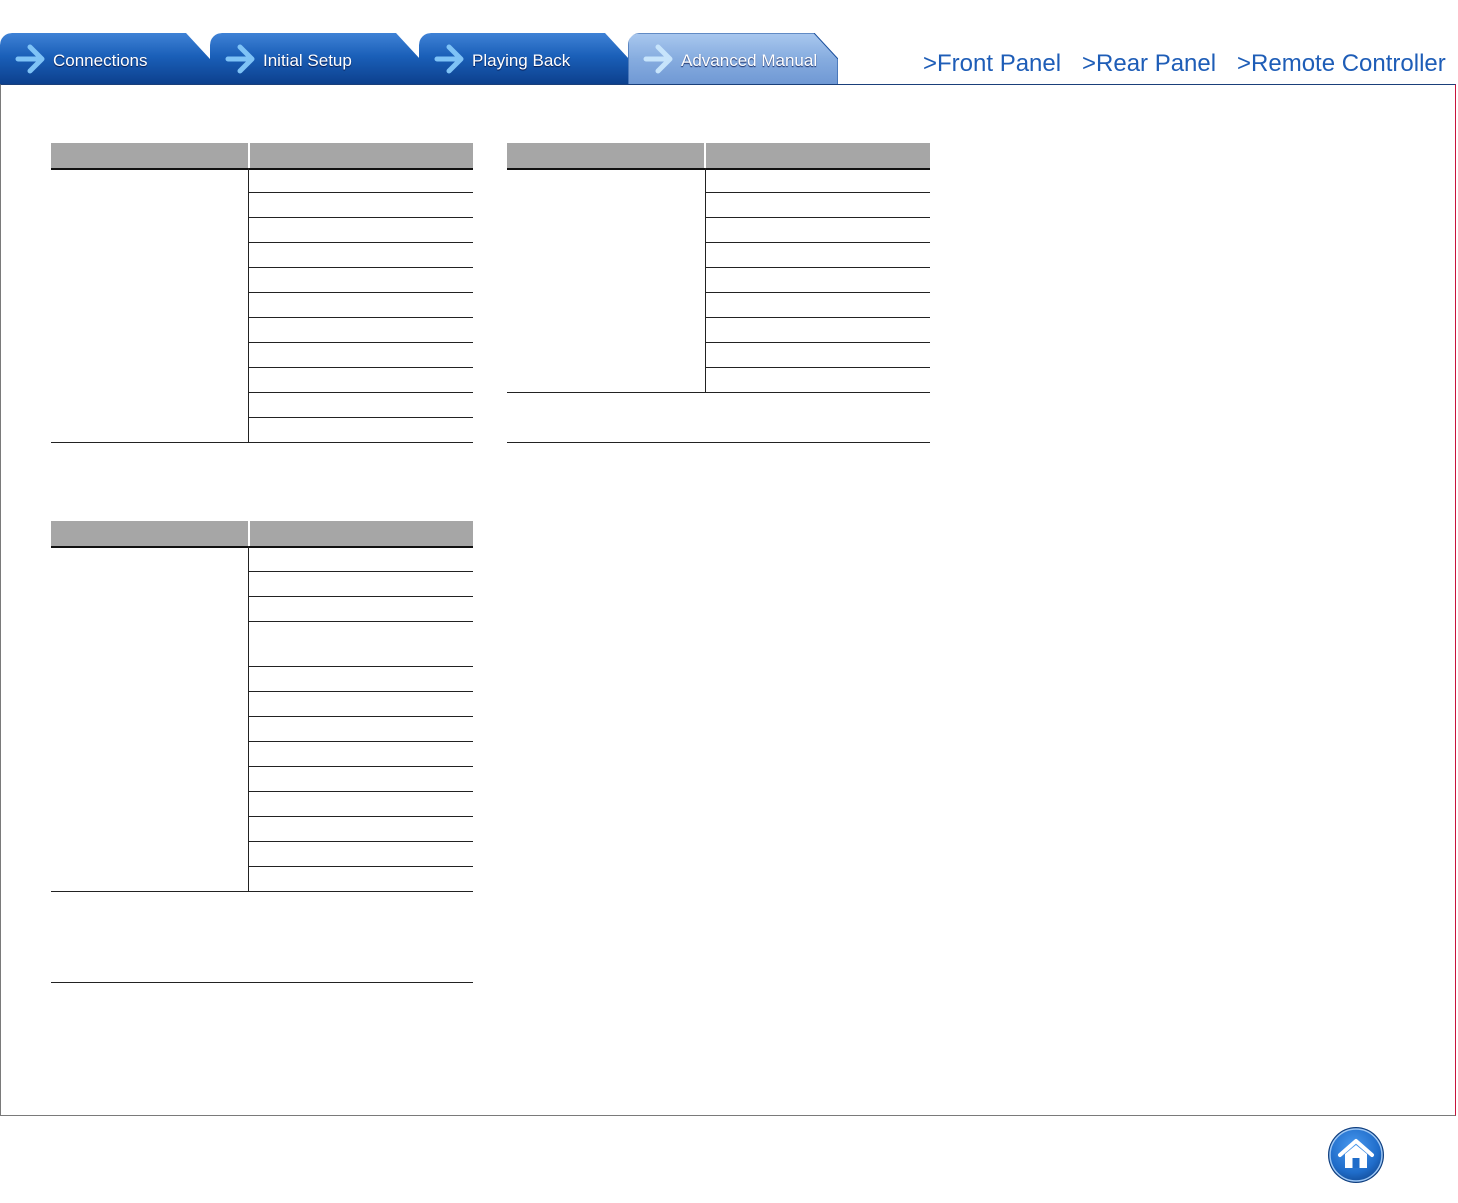 This screenshot has width=1458, height=1203. Describe the element at coordinates (749, 60) in the screenshot. I see `tab-label: Advanced Manual` at that location.